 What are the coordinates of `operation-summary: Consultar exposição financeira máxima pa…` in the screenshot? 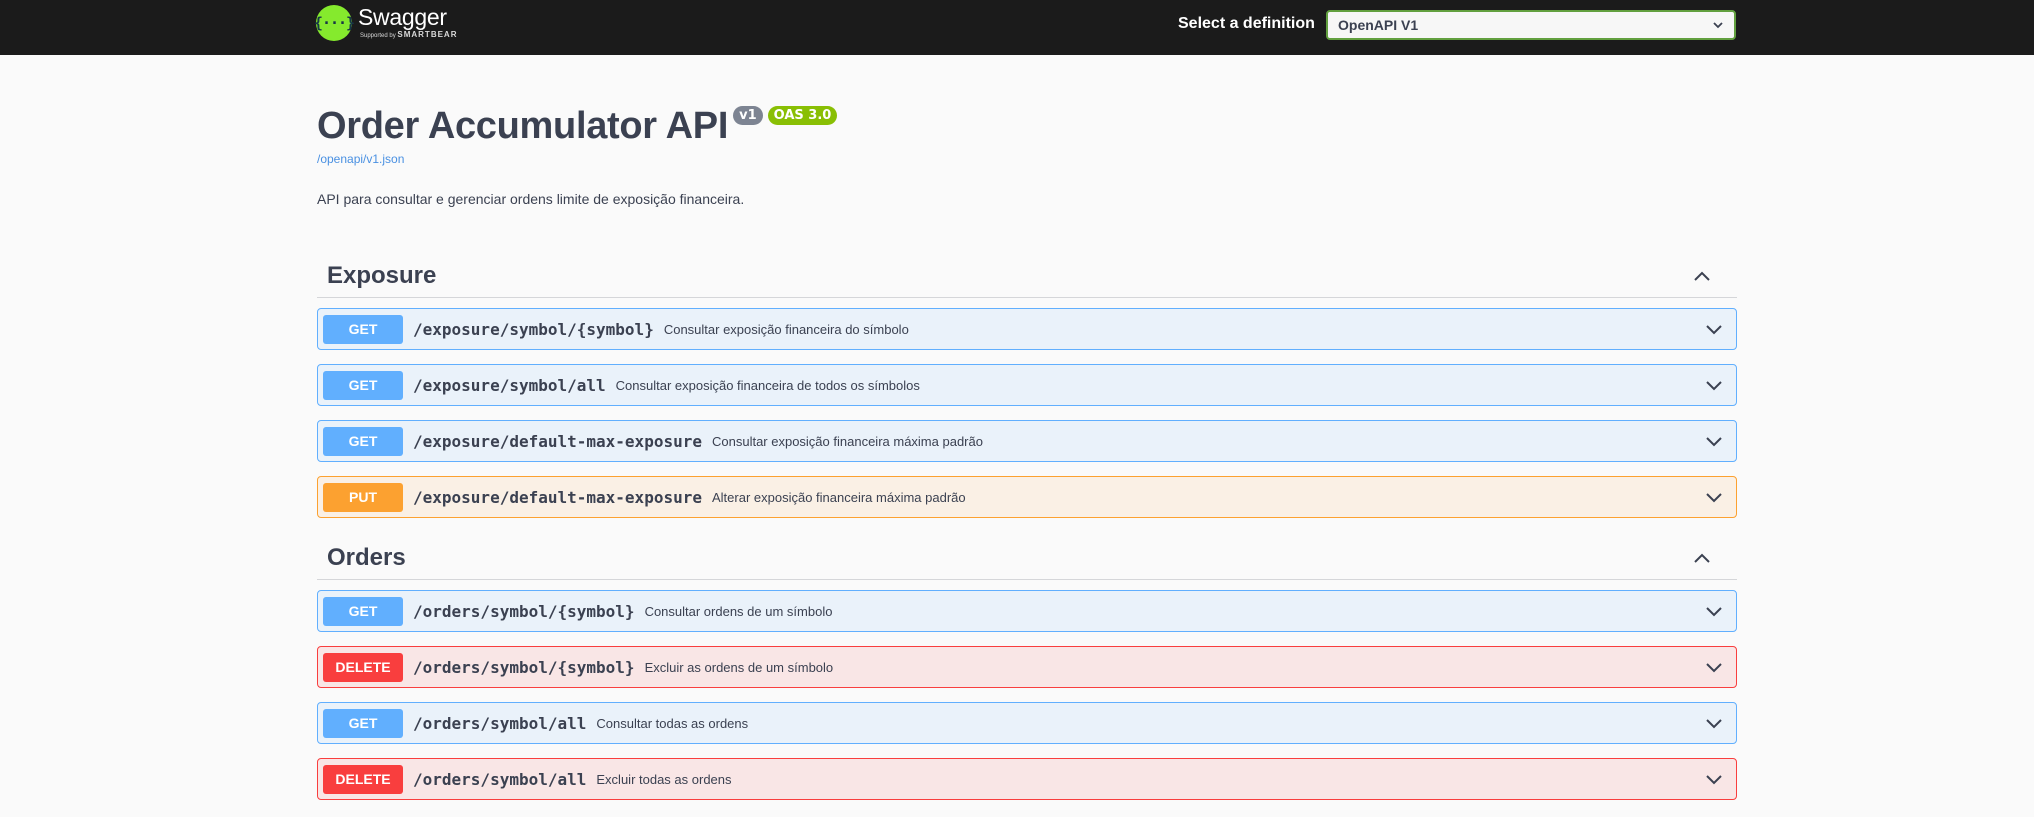 It's located at (847, 441).